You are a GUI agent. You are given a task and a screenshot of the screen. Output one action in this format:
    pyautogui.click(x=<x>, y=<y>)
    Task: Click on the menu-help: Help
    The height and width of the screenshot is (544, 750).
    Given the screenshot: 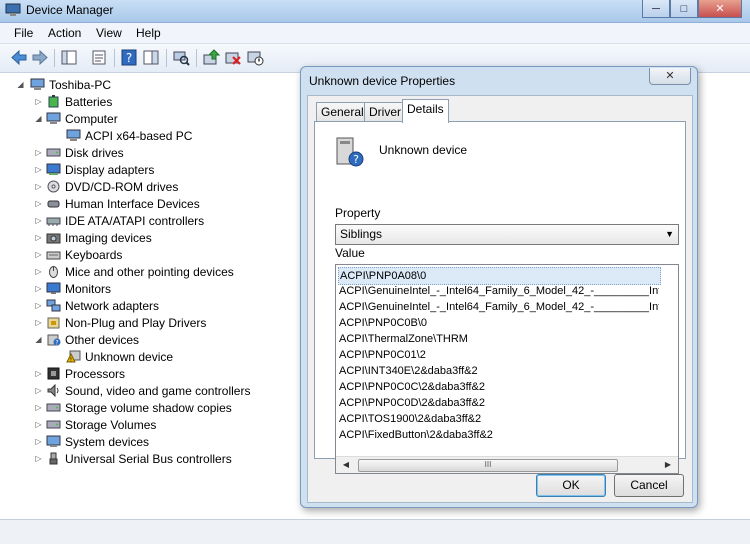 What is the action you would take?
    pyautogui.click(x=148, y=33)
    